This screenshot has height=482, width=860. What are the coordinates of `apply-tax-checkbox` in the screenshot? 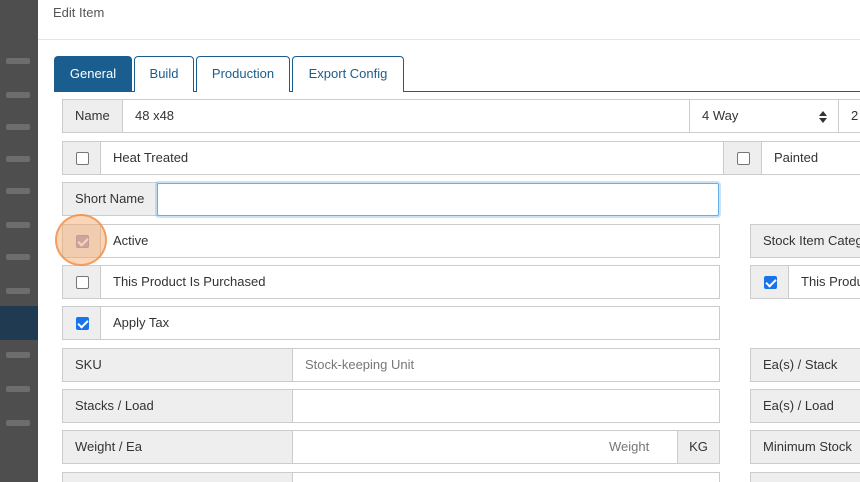 It's located at (82, 323).